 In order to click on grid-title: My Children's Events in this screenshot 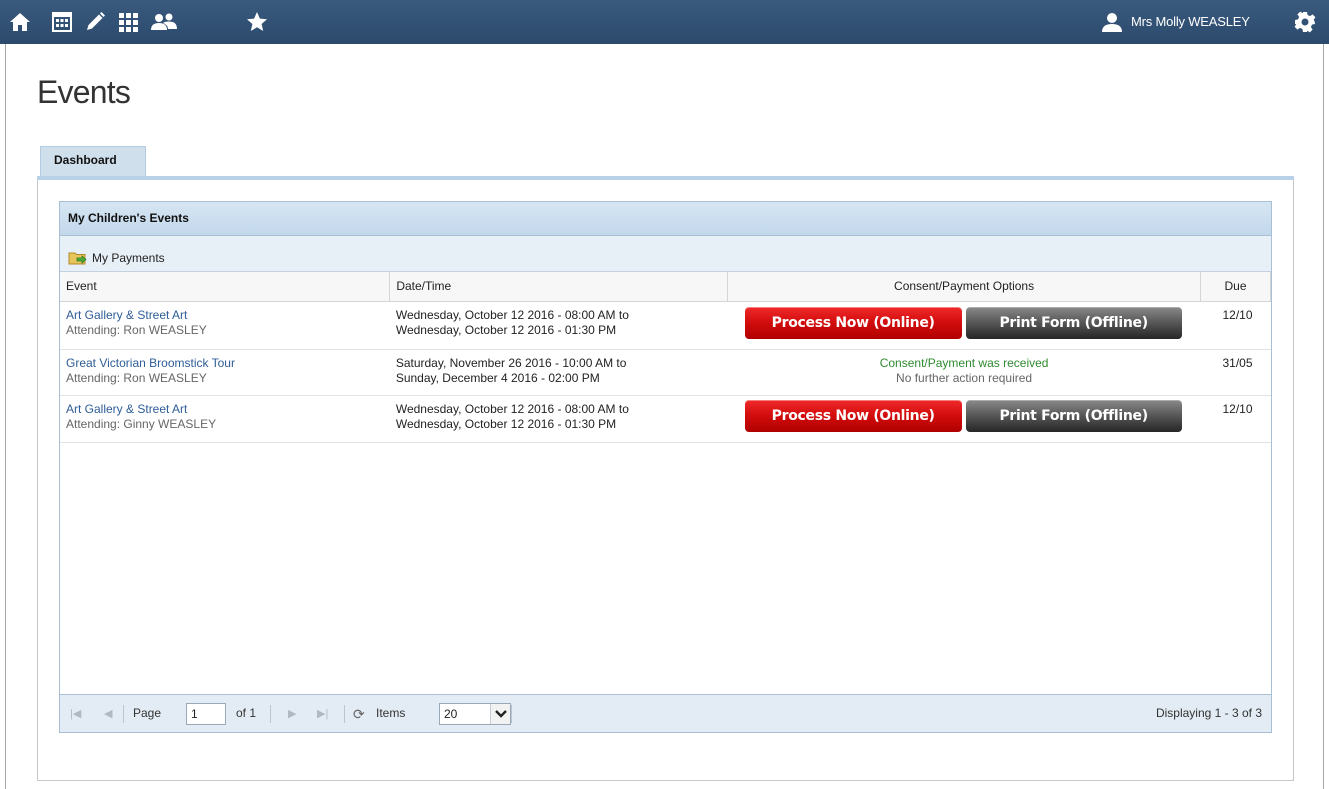, I will do `click(665, 219)`.